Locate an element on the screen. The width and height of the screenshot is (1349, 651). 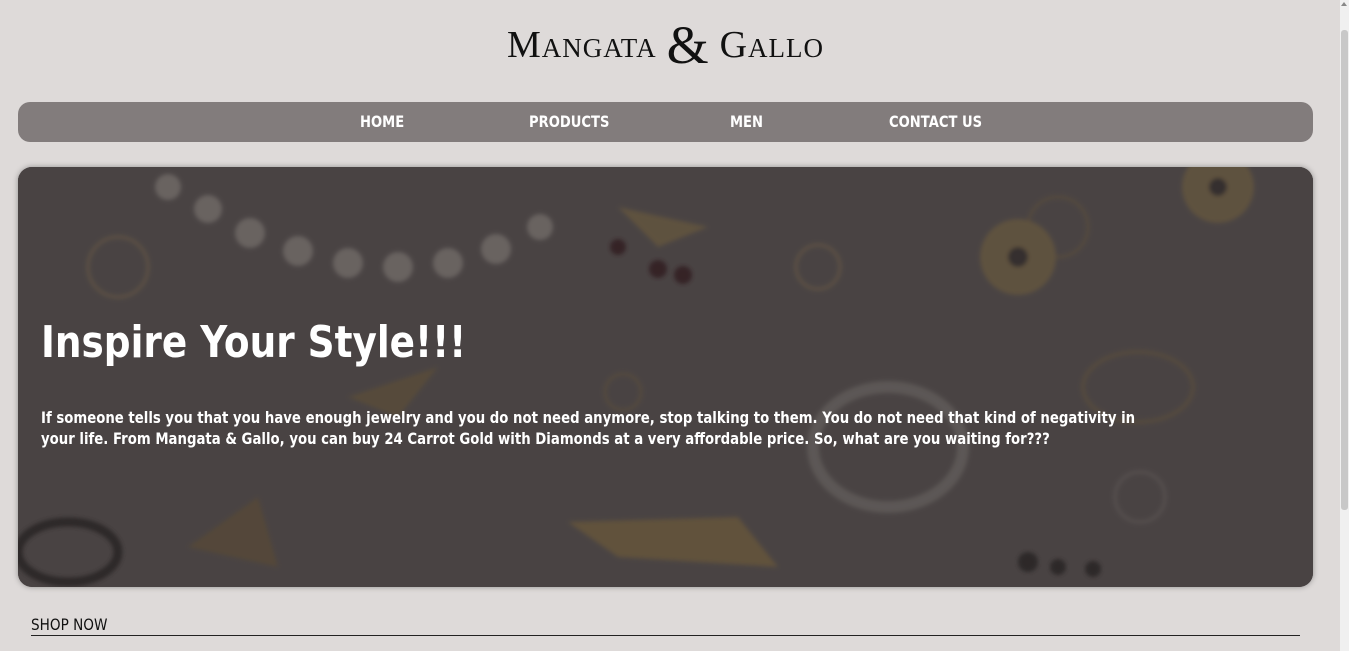
nav-men: MEN is located at coordinates (746, 122).